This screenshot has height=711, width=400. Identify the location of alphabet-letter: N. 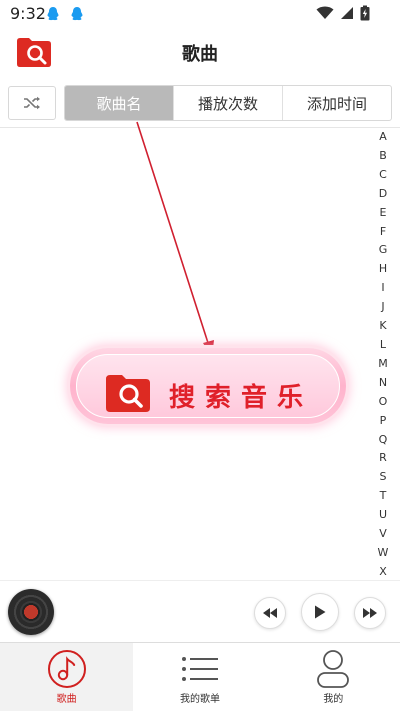
(383, 383).